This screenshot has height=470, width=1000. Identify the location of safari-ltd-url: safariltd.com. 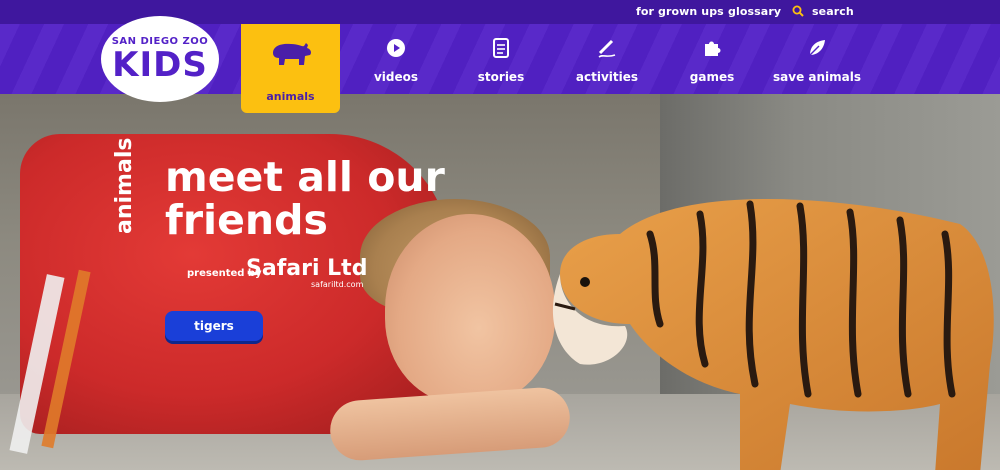
(337, 284).